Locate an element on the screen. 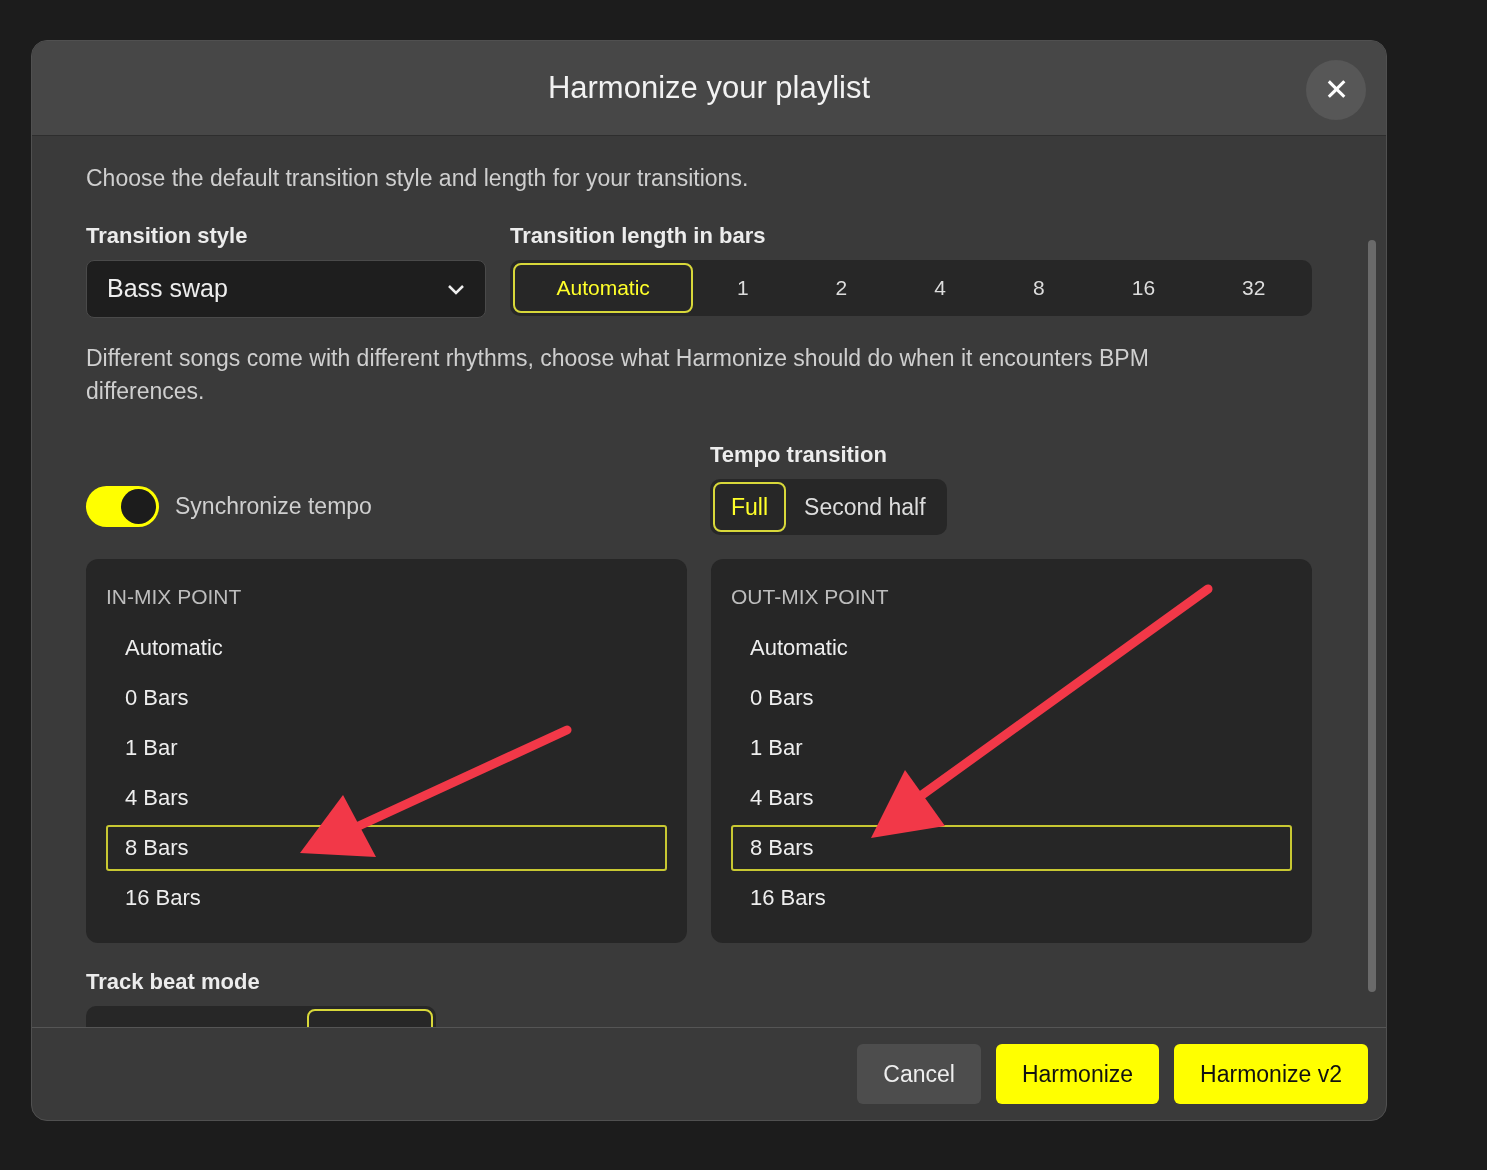 The width and height of the screenshot is (1487, 1170). chevron-down-icon is located at coordinates (456, 289).